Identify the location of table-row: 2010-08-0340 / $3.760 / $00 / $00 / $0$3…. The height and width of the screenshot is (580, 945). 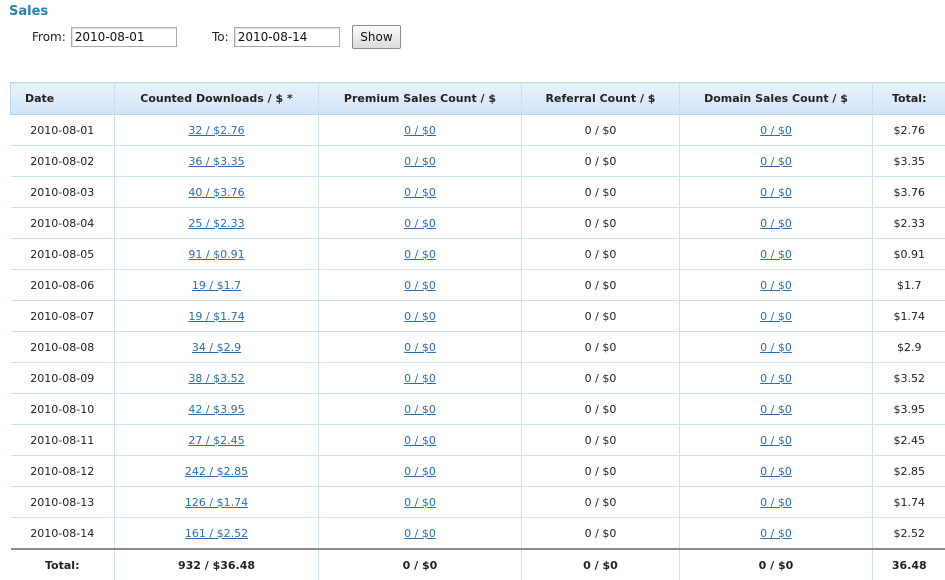
(478, 192).